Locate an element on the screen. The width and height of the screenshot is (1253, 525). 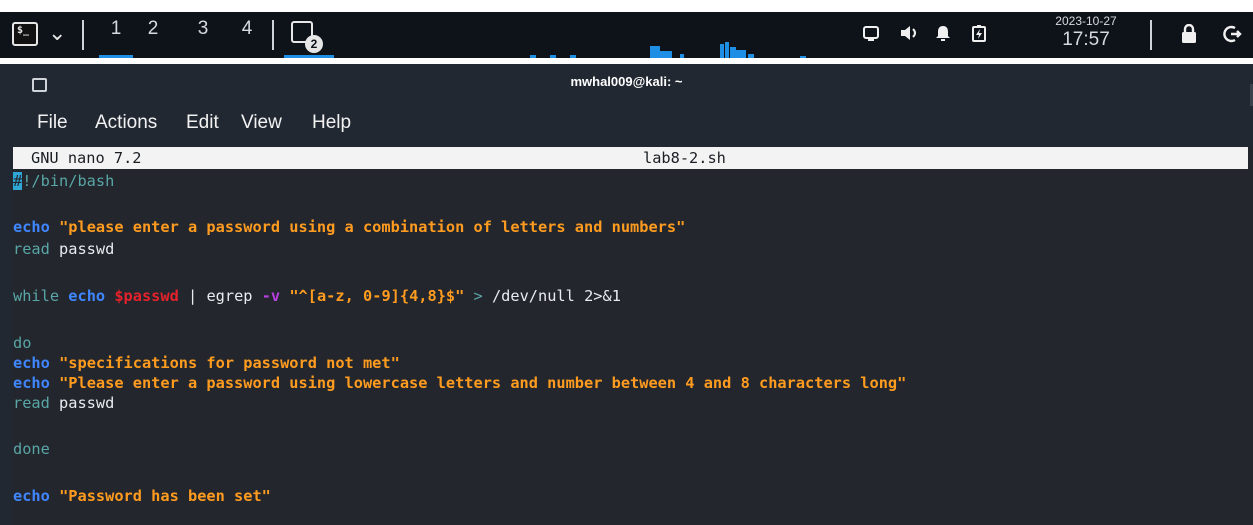
window-title: mwhal009@kali: ~ is located at coordinates (626, 81).